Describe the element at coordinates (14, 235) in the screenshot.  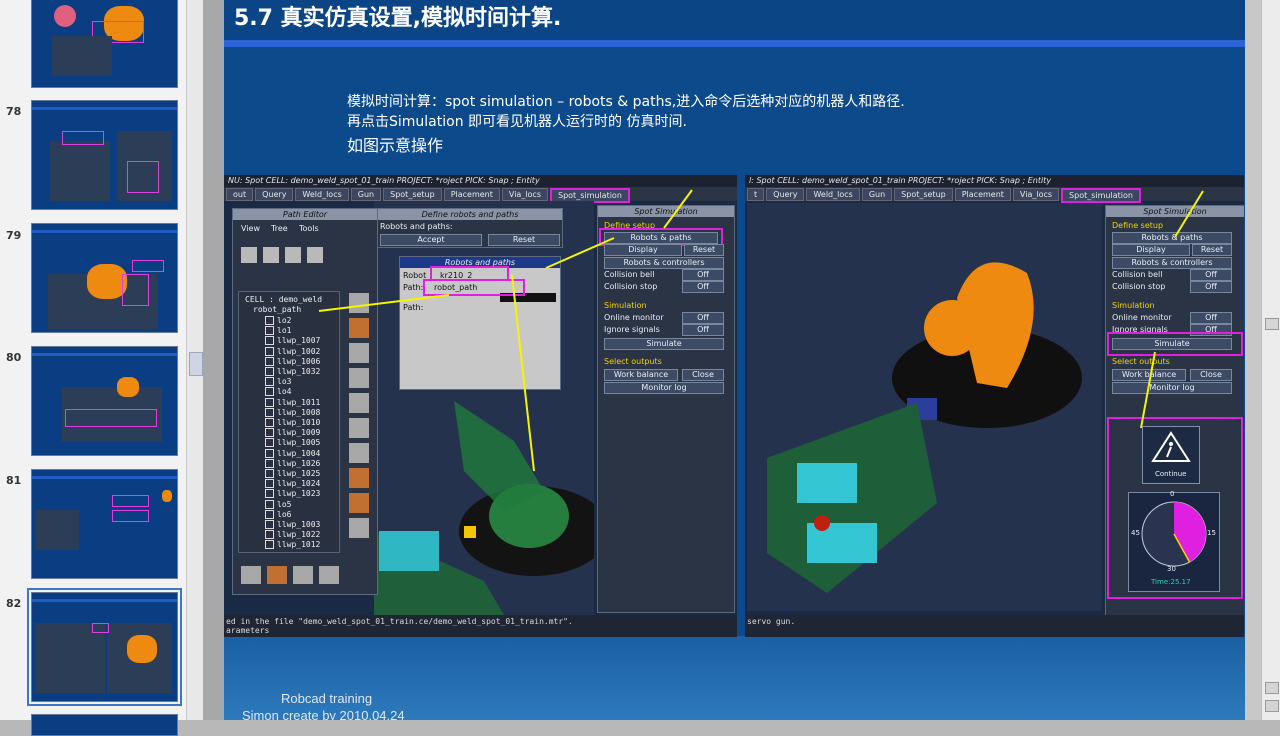
I see `slide-number-79: 79` at that location.